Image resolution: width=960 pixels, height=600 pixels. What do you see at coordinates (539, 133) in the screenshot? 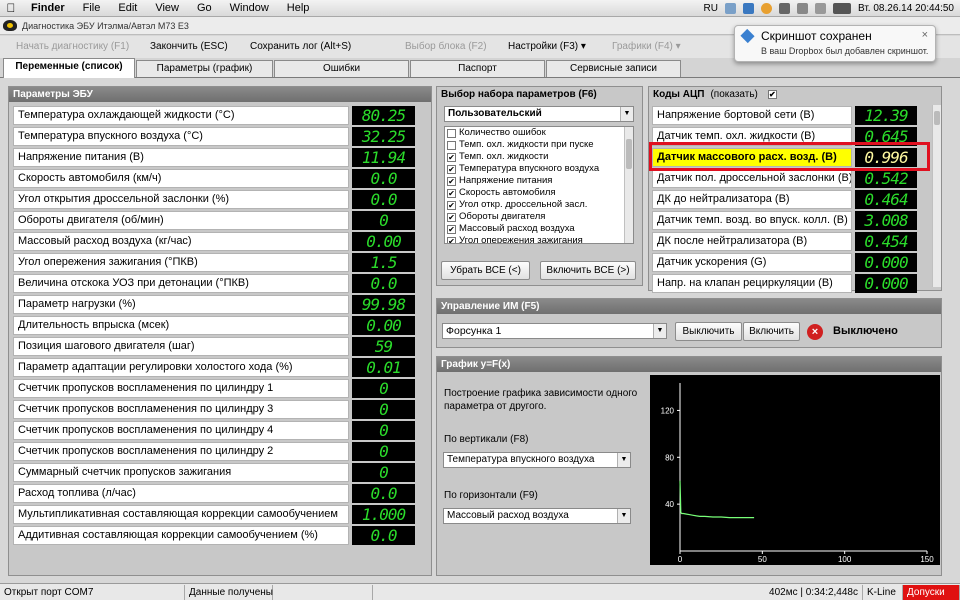
I see `param-checklist-item: Количество ошибок` at bounding box center [539, 133].